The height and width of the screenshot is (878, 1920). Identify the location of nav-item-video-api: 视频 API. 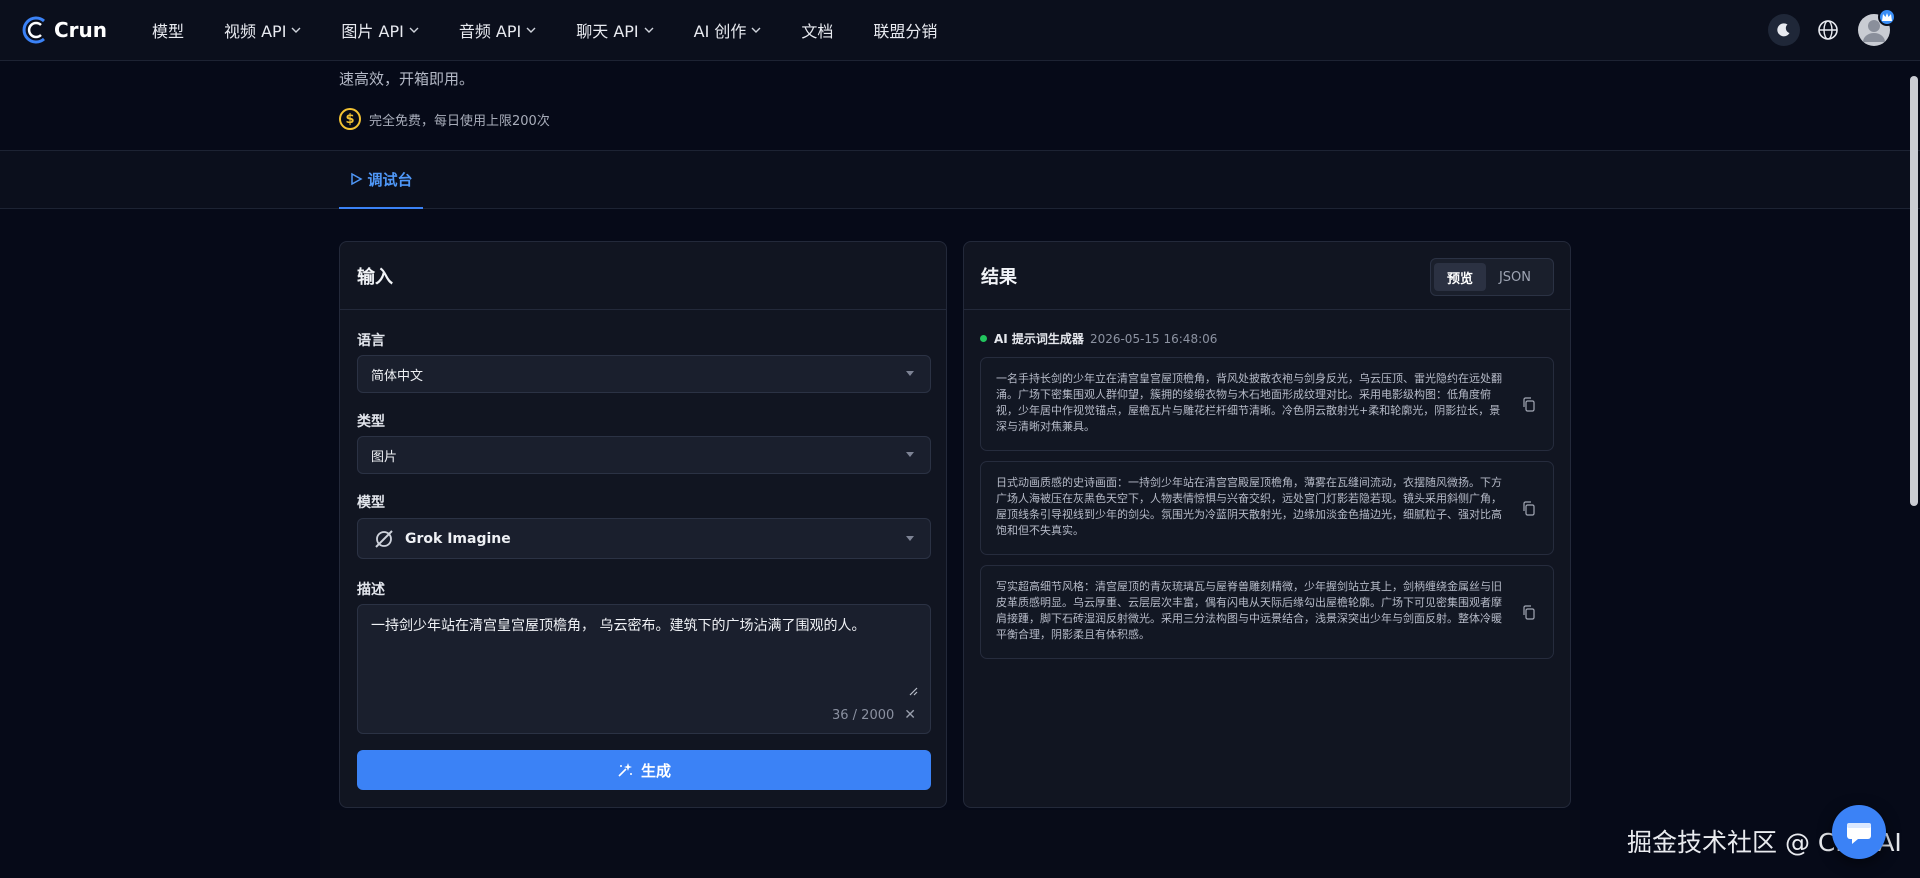
(262, 30).